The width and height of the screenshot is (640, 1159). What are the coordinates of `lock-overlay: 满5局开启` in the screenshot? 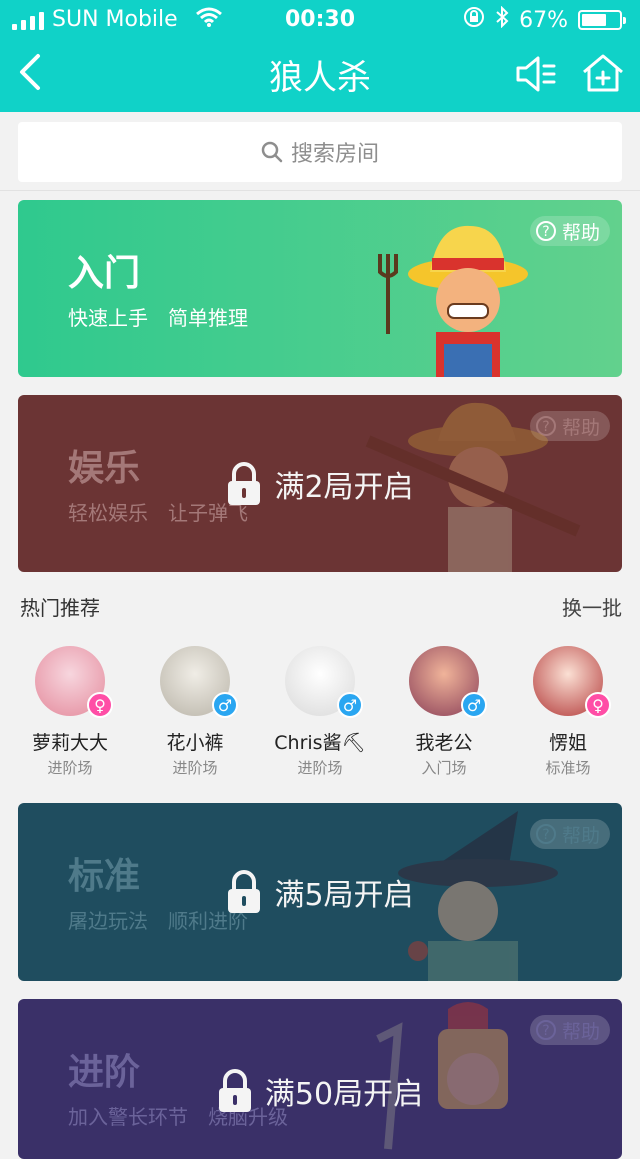 It's located at (320, 892).